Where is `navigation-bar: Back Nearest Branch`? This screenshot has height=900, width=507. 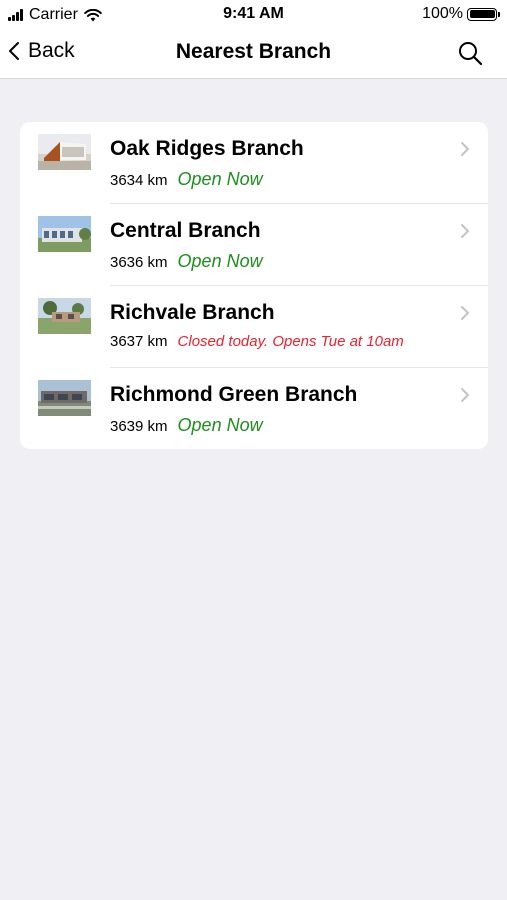
navigation-bar: Back Nearest Branch is located at coordinates (253, 54).